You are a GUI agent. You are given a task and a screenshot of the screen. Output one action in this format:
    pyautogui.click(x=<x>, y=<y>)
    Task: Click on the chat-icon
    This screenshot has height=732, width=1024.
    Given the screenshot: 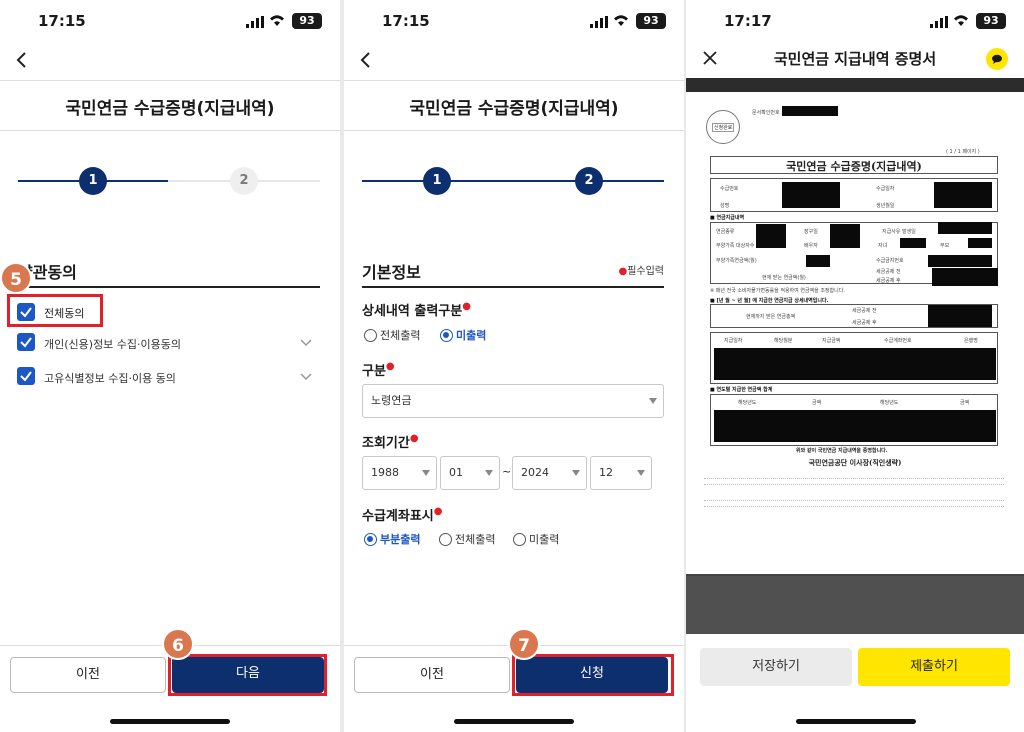 What is the action you would take?
    pyautogui.click(x=997, y=59)
    